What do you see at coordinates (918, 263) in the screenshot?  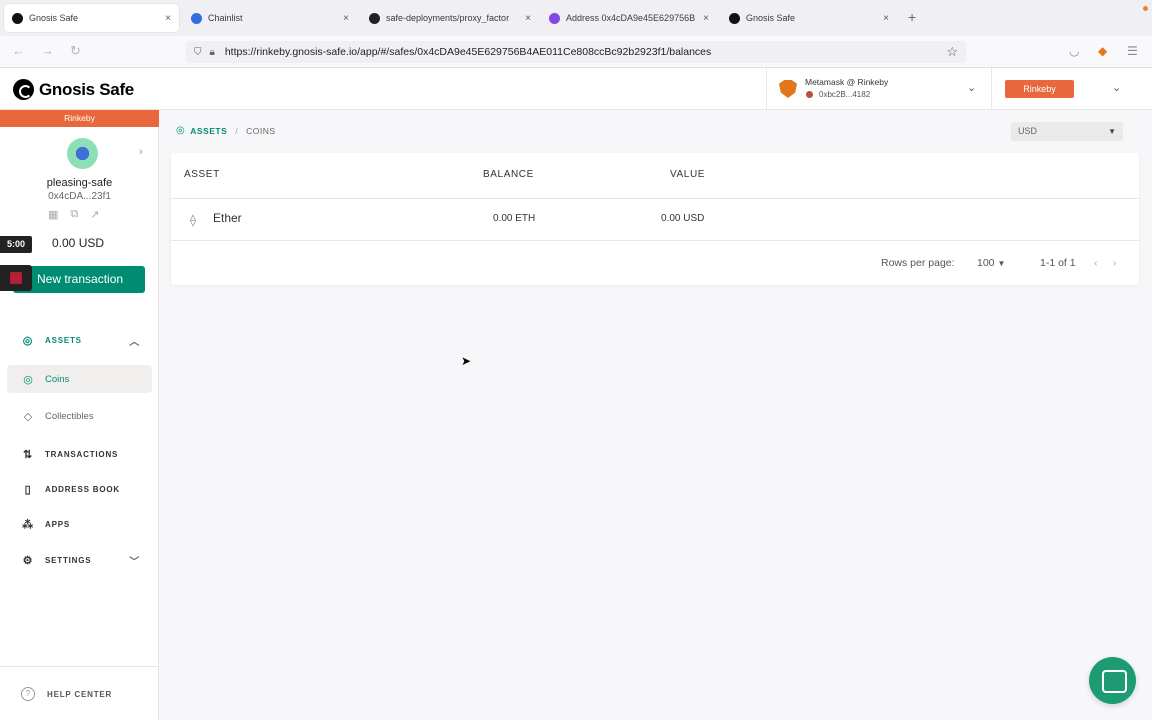 I see `rows-per-page-label: Rows per page:` at bounding box center [918, 263].